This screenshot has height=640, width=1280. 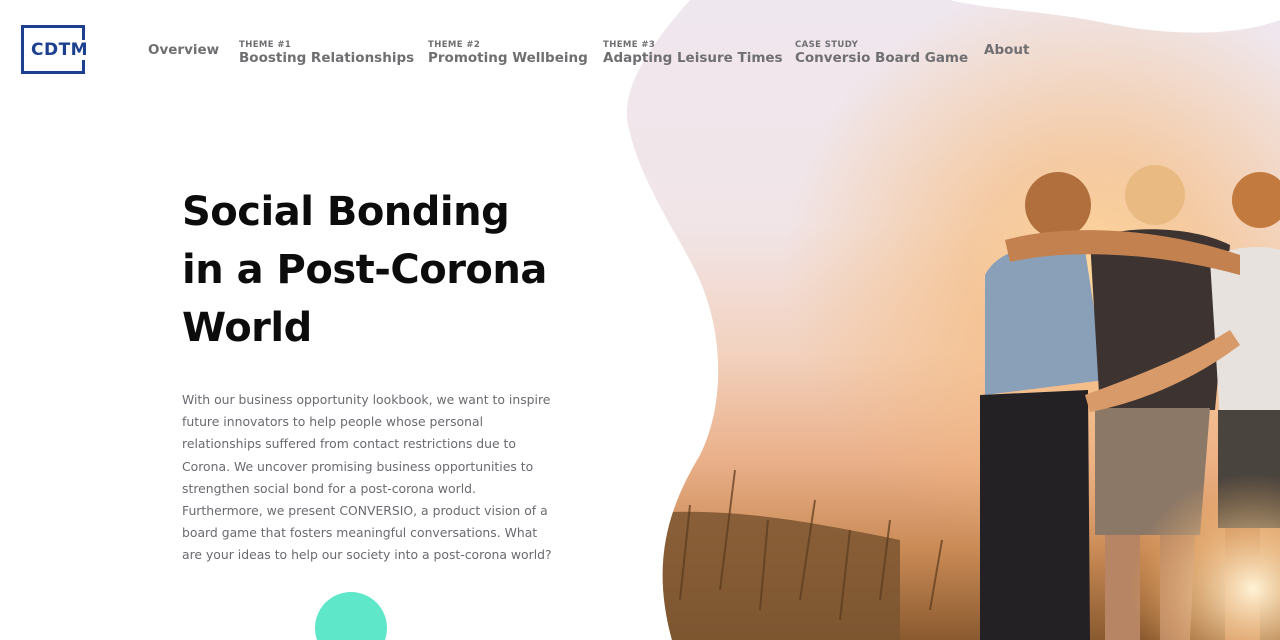 What do you see at coordinates (508, 58) in the screenshot?
I see `nav-theme-2-label: Promoting Wellbeing` at bounding box center [508, 58].